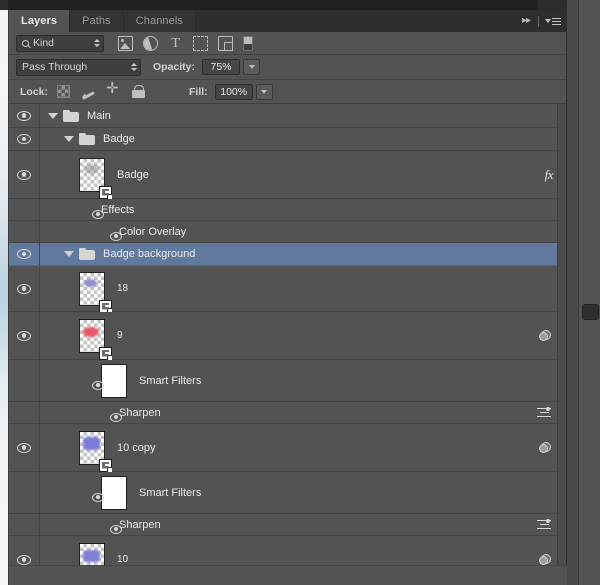  Describe the element at coordinates (299, 336) in the screenshot. I see `layer-row-body: 9` at that location.